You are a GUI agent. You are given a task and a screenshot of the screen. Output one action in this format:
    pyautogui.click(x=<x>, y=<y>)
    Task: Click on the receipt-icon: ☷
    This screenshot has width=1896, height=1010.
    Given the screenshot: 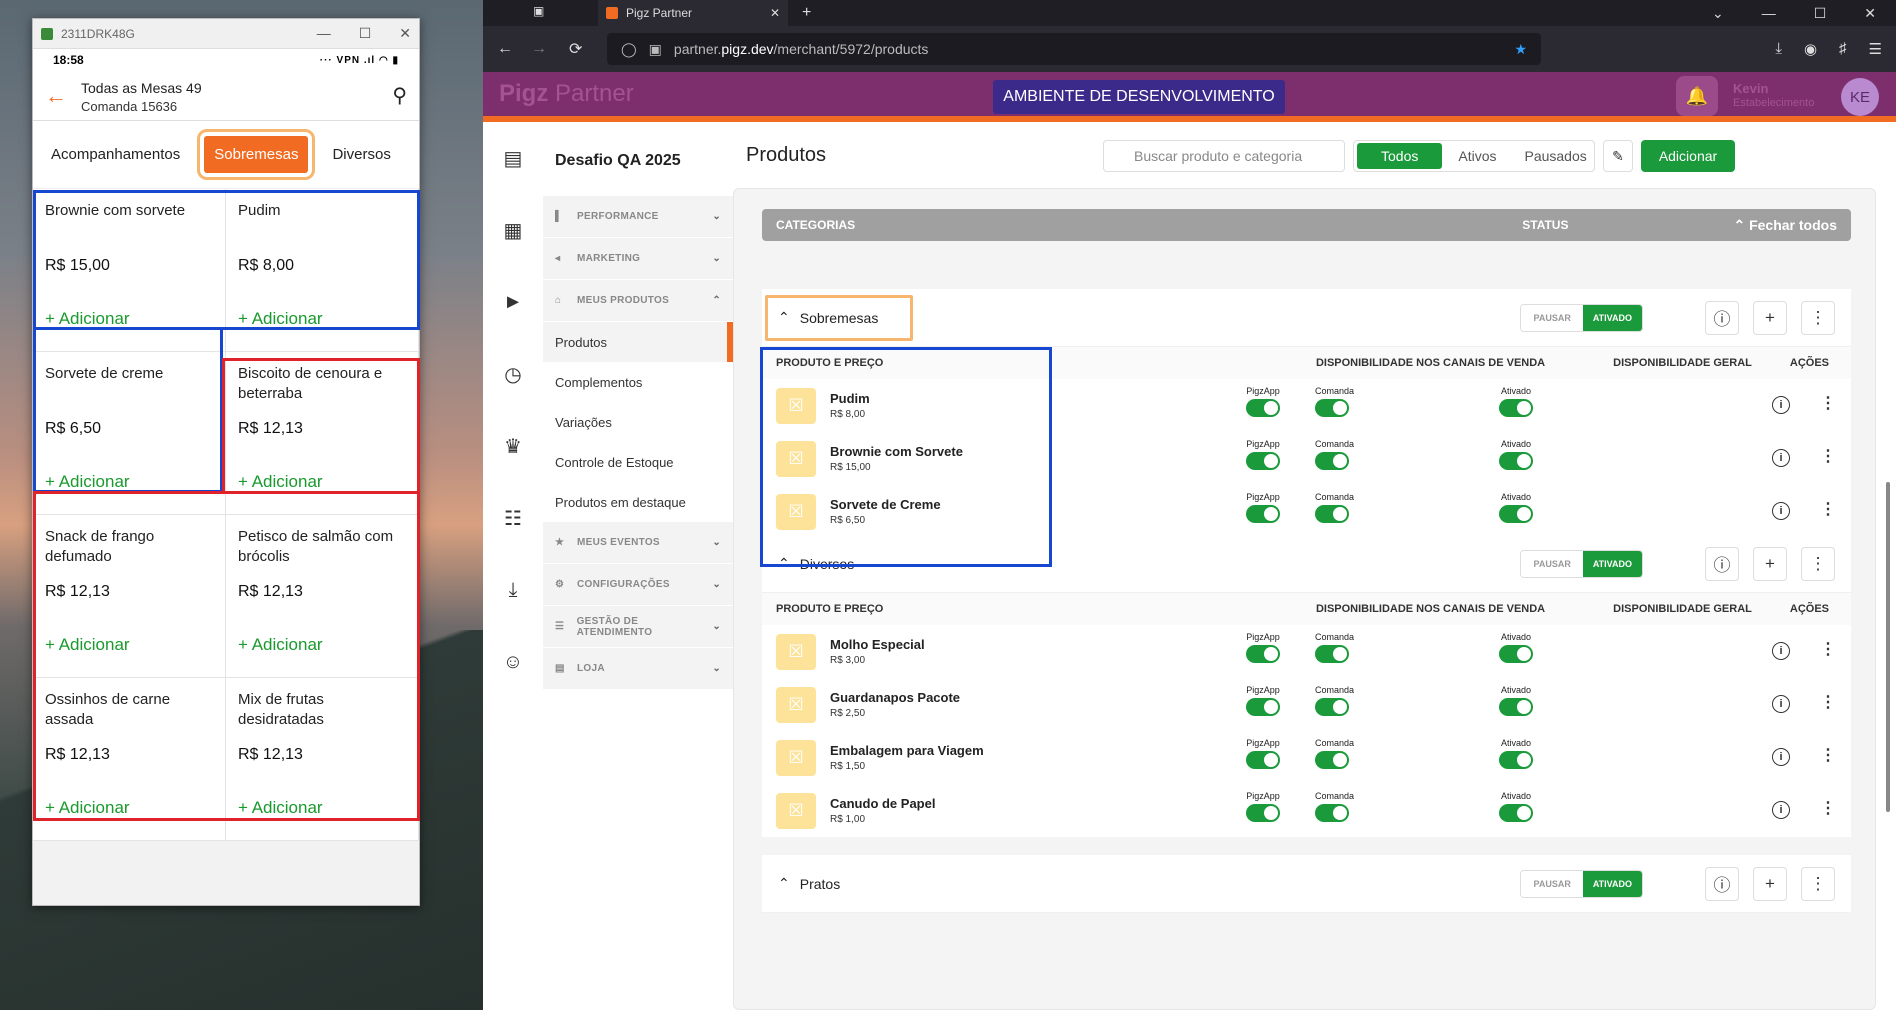 What is the action you would take?
    pyautogui.click(x=513, y=518)
    